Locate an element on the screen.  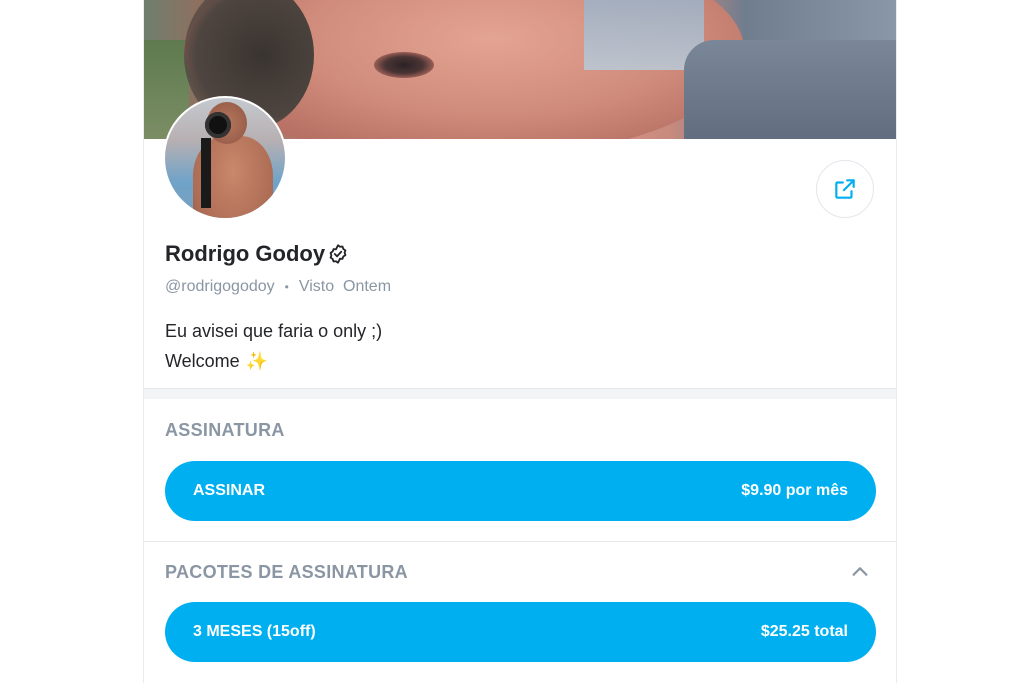
collapse-bundles-button is located at coordinates (860, 572).